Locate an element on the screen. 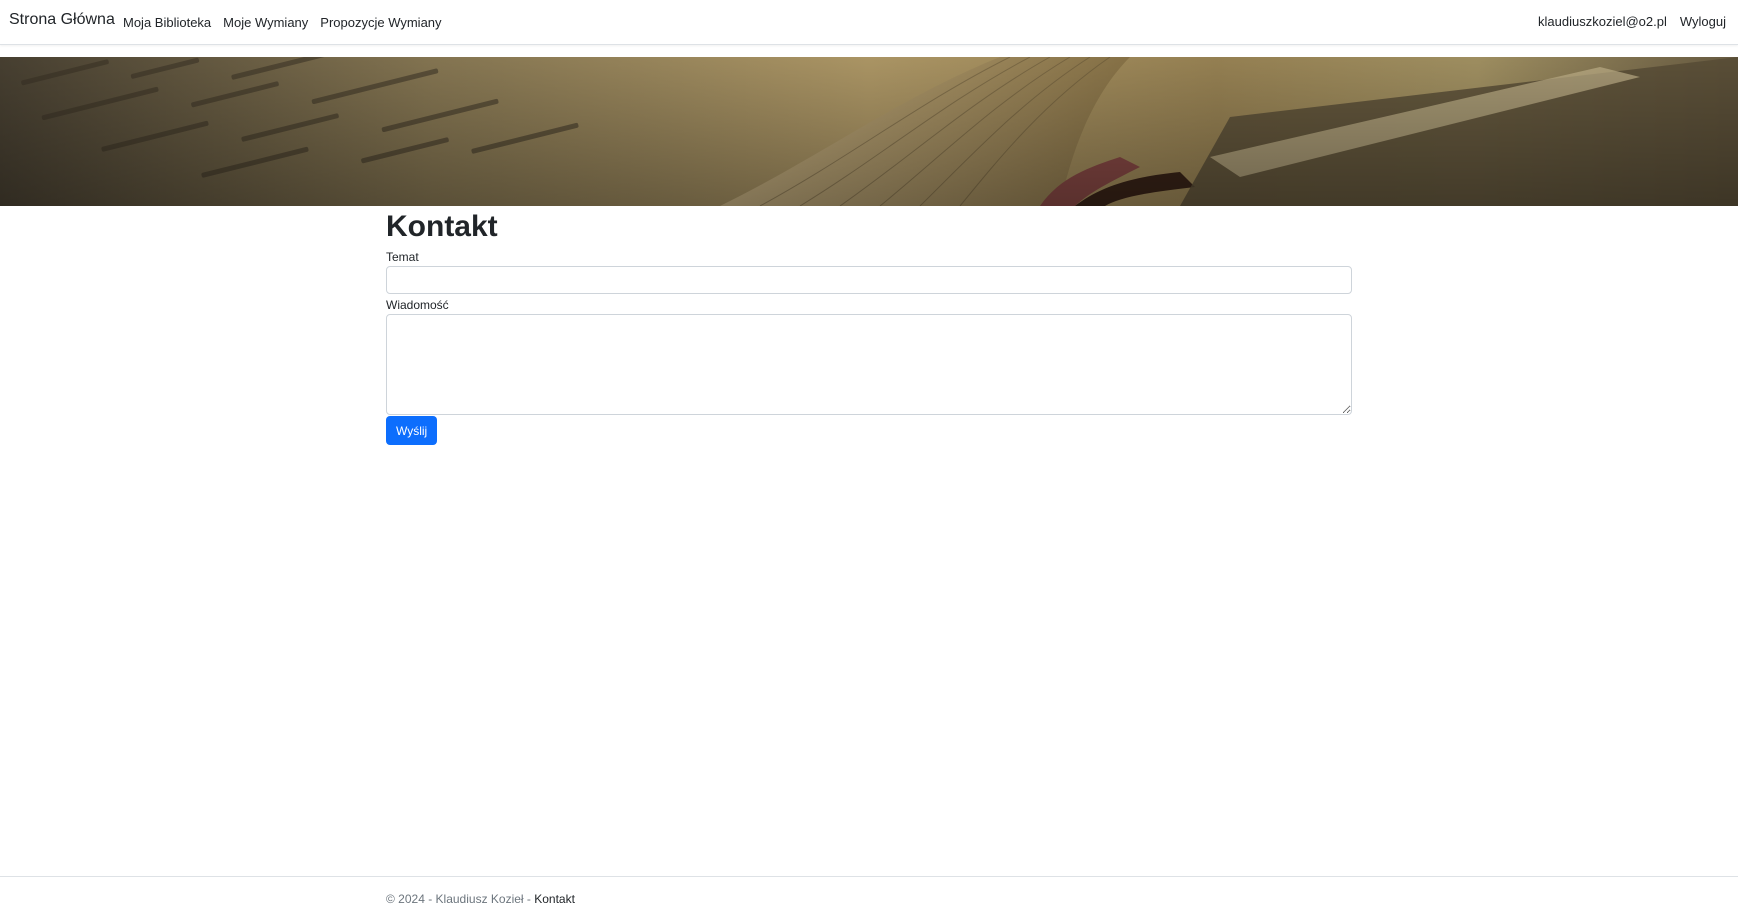 Image resolution: width=1738 pixels, height=920 pixels. message-textarea is located at coordinates (869, 364).